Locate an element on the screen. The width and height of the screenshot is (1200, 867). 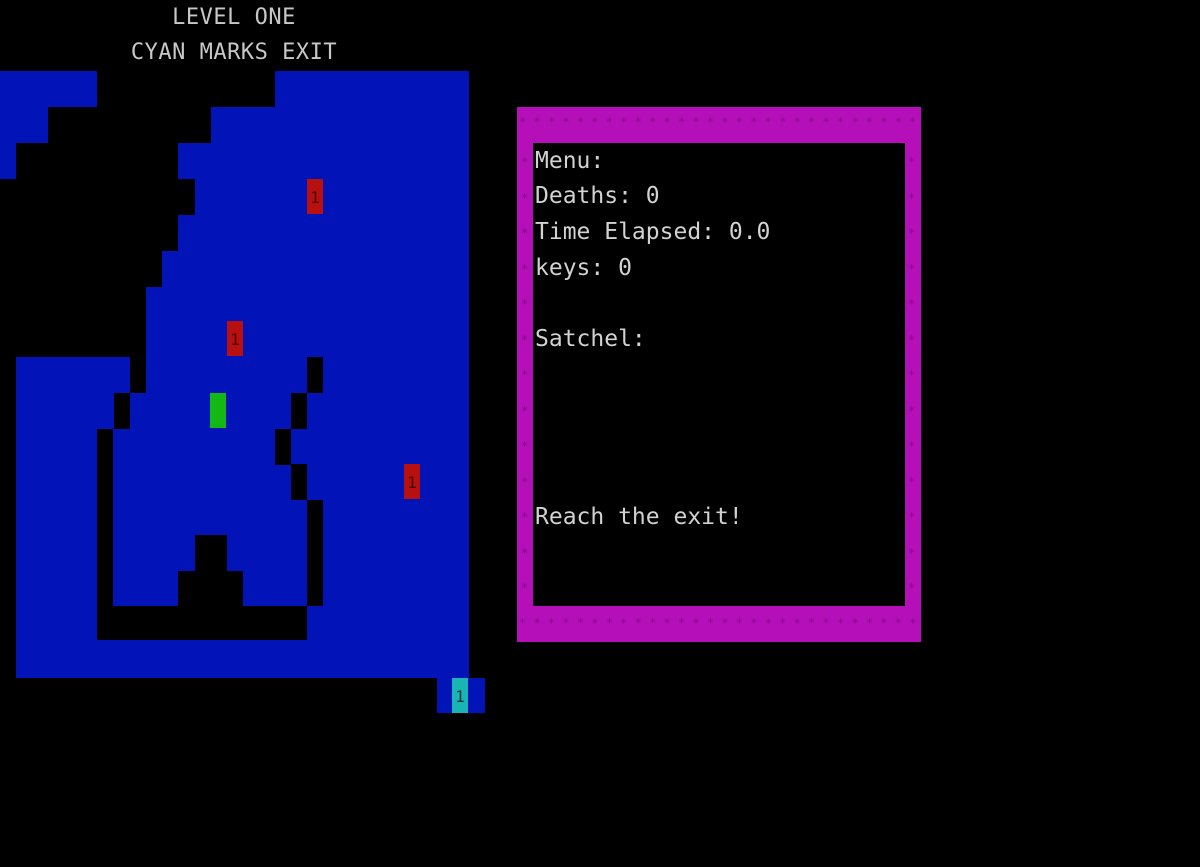
enemy-3: 1 is located at coordinates (412, 481).